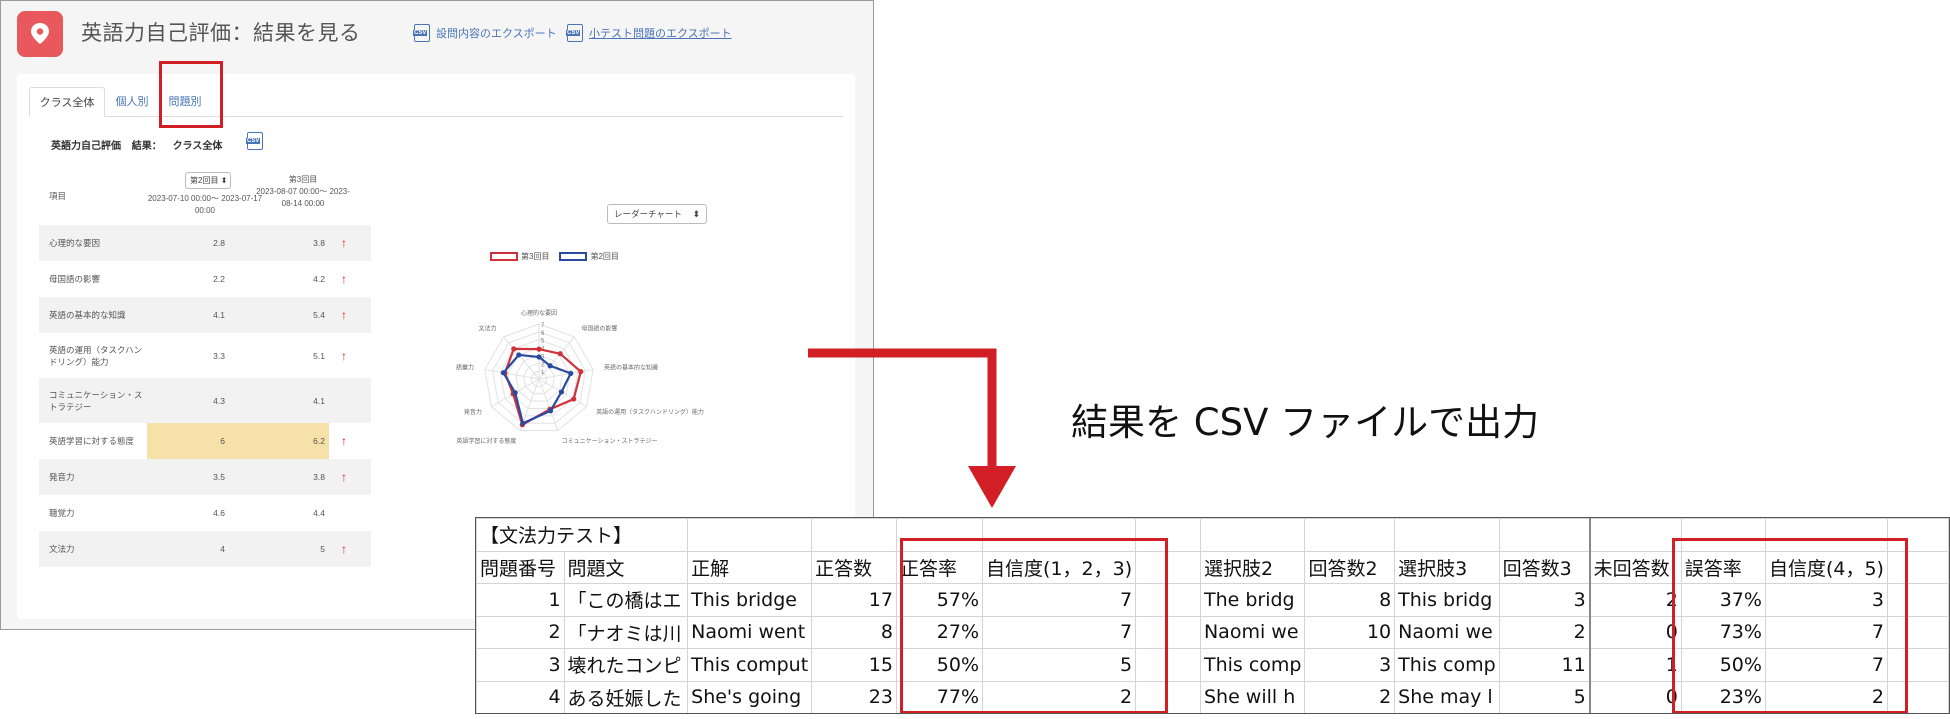 Image resolution: width=1950 pixels, height=719 pixels. Describe the element at coordinates (520, 567) in the screenshot. I see `sheet-header-cell: 問題番号` at that location.